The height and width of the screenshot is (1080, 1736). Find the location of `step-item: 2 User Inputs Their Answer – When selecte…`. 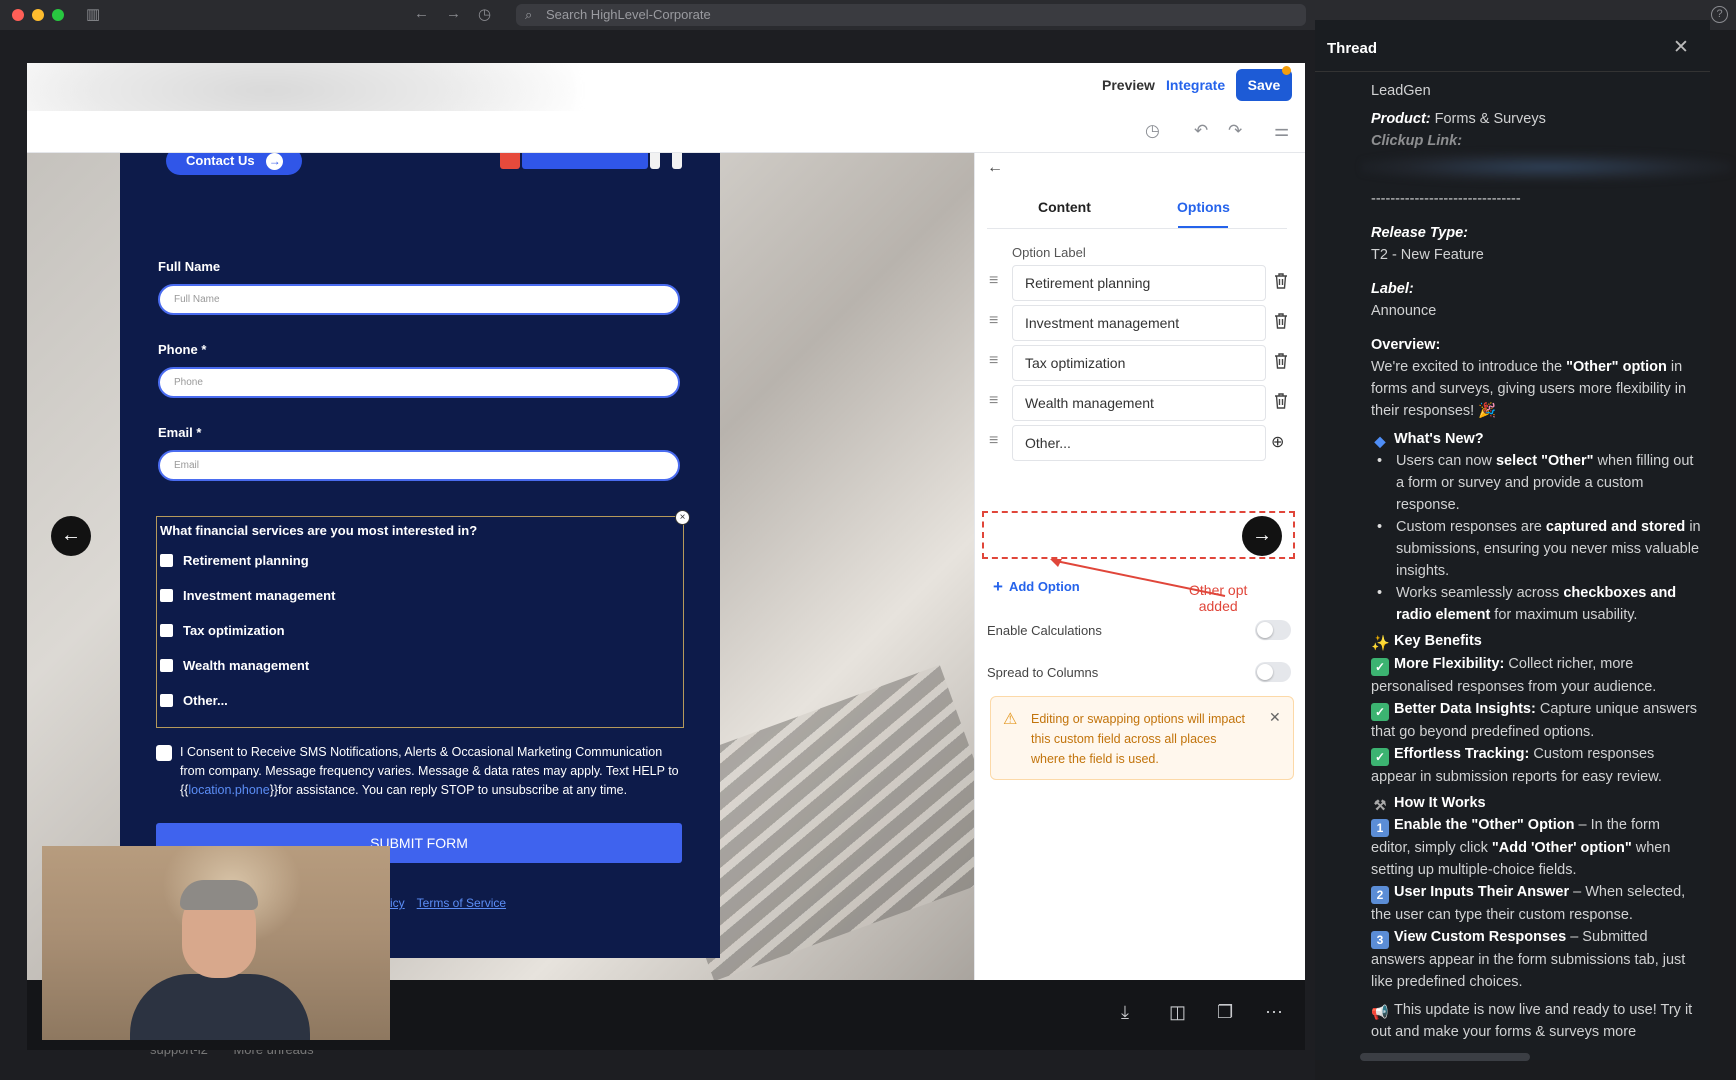

step-item: 2 User Inputs Their Answer – When selecte… is located at coordinates (1528, 903).